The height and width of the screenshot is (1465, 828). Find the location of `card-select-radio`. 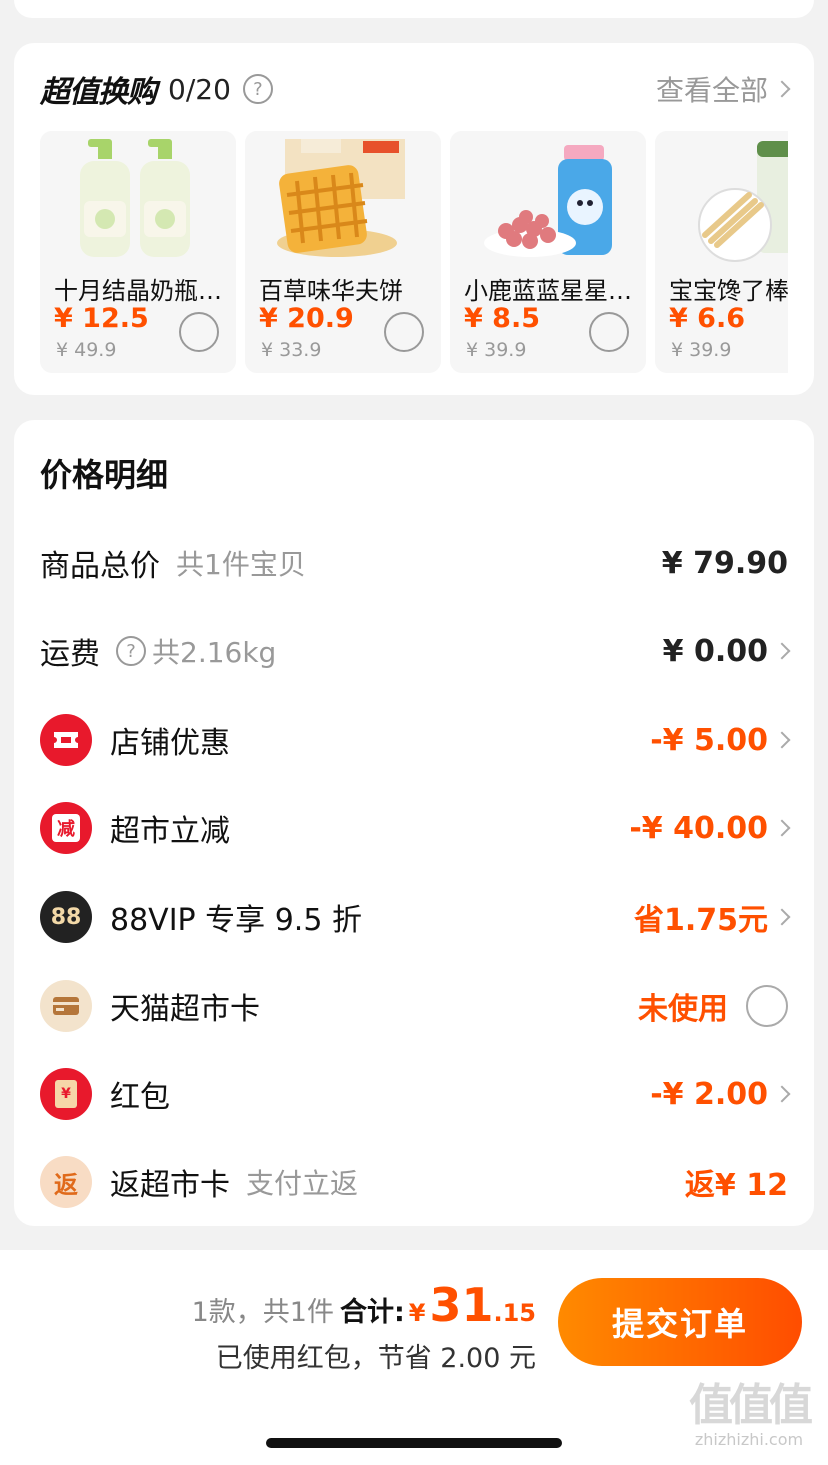

card-select-radio is located at coordinates (767, 1006).